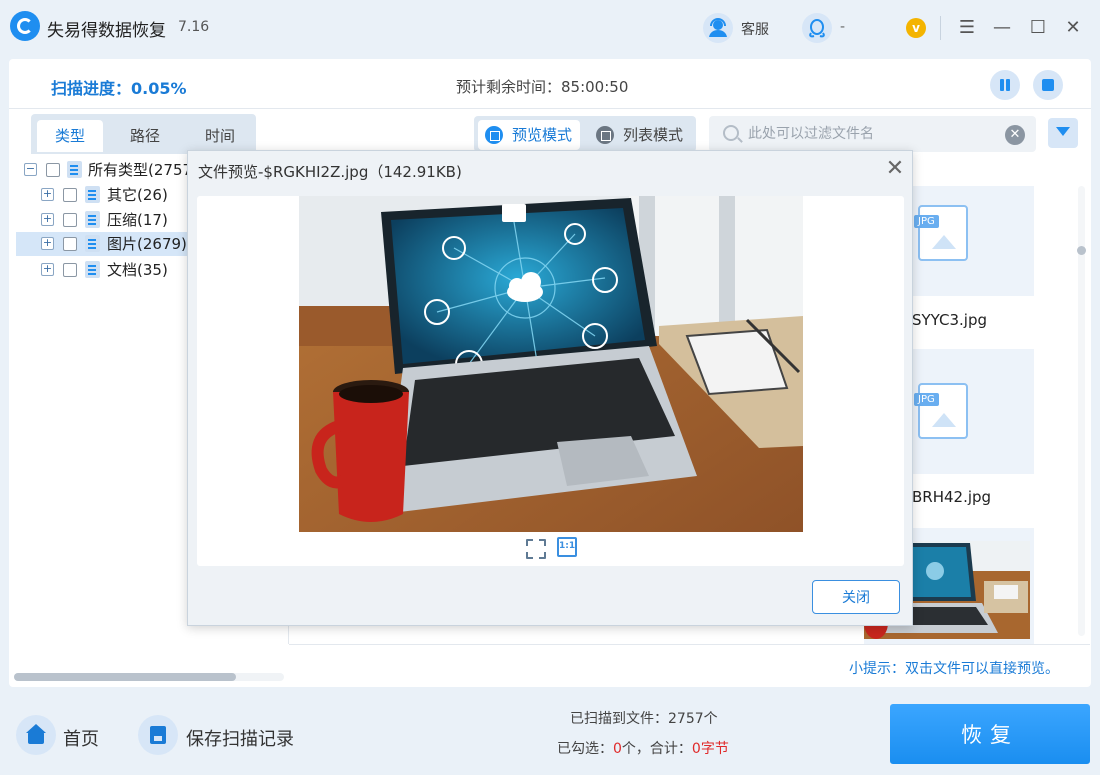 The height and width of the screenshot is (775, 1100). I want to click on clear-search-icon: ✕, so click(1015, 135).